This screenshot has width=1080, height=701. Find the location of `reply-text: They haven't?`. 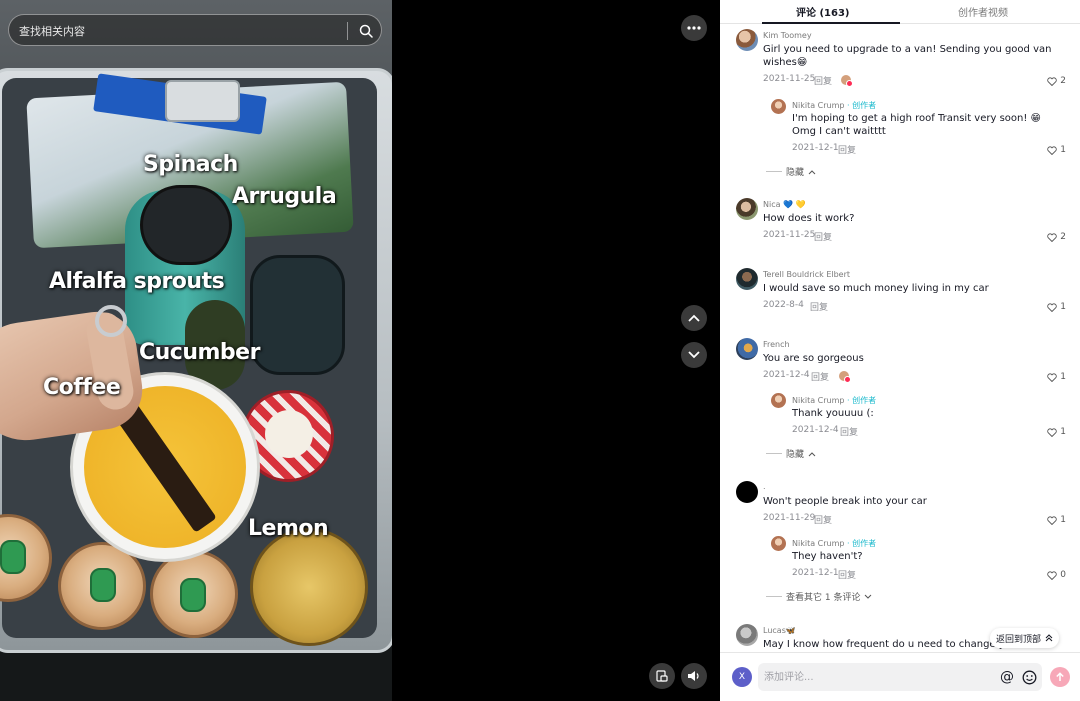

reply-text: They haven't? is located at coordinates (827, 556).